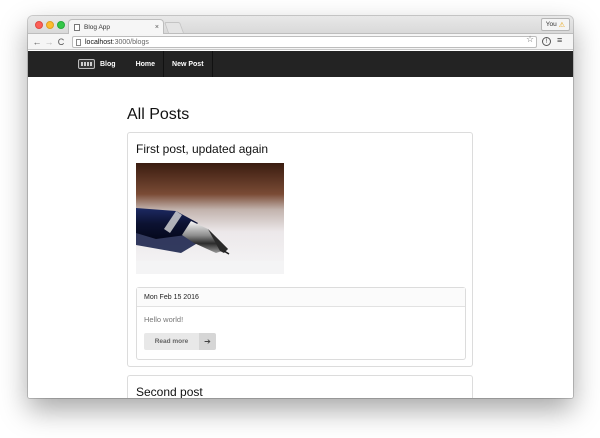 This screenshot has width=600, height=438. Describe the element at coordinates (530, 39) in the screenshot. I see `bookmark-star-icon: ☆` at that location.